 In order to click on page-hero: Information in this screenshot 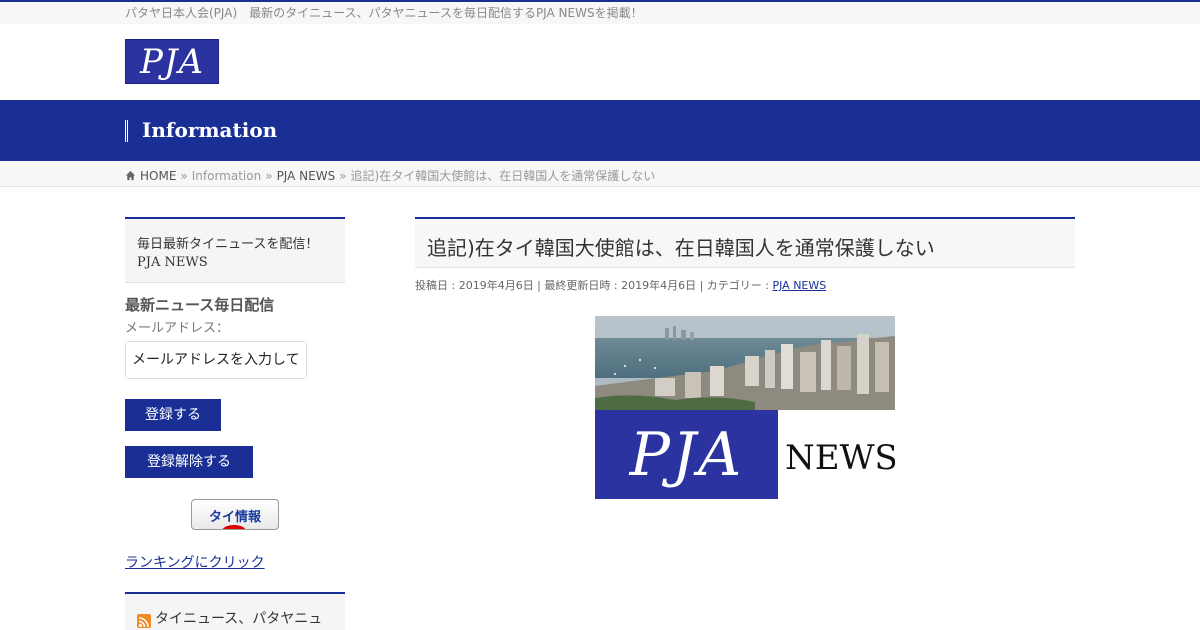, I will do `click(600, 130)`.